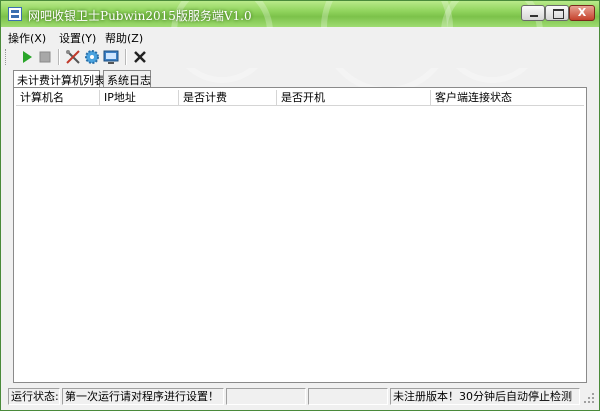 The height and width of the screenshot is (411, 600). I want to click on stop-icon, so click(45, 57).